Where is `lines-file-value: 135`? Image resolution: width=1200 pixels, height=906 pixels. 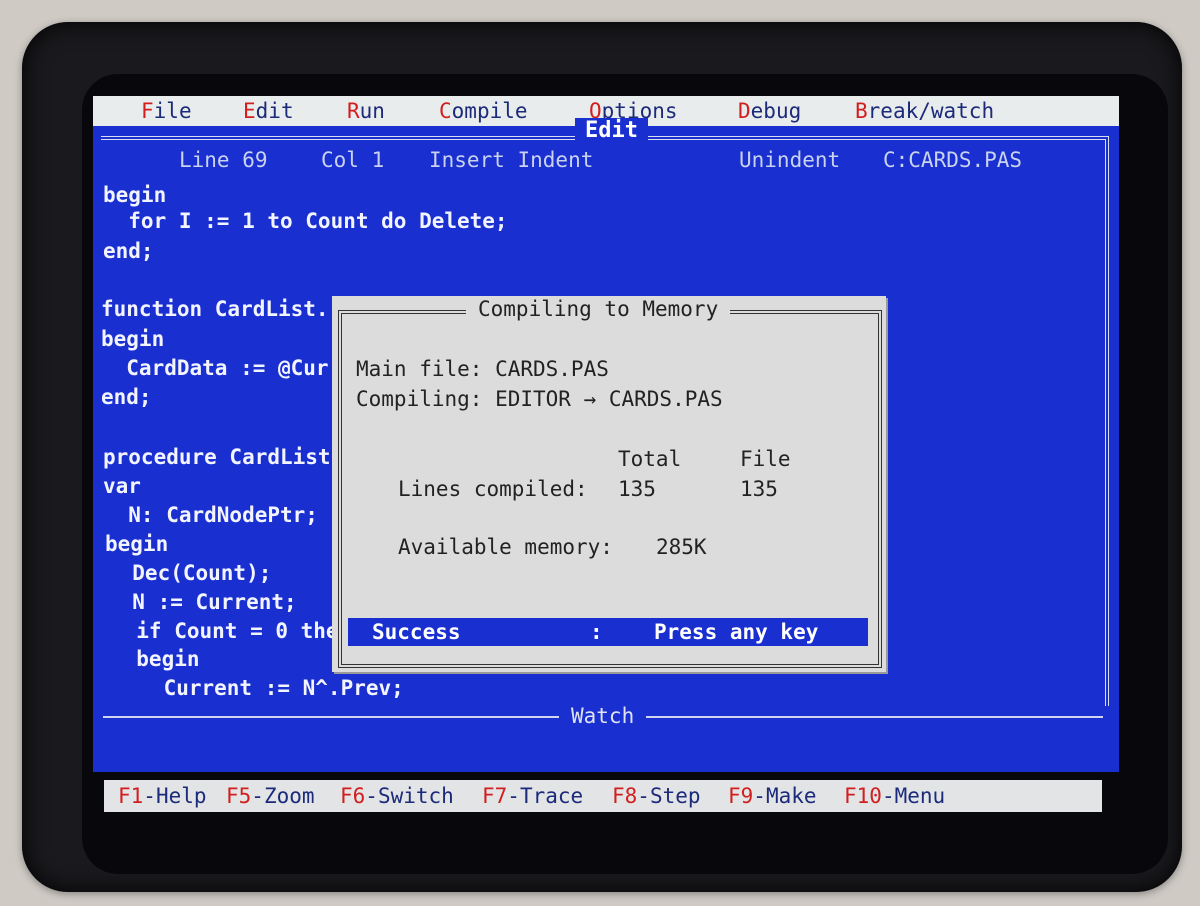
lines-file-value: 135 is located at coordinates (759, 489).